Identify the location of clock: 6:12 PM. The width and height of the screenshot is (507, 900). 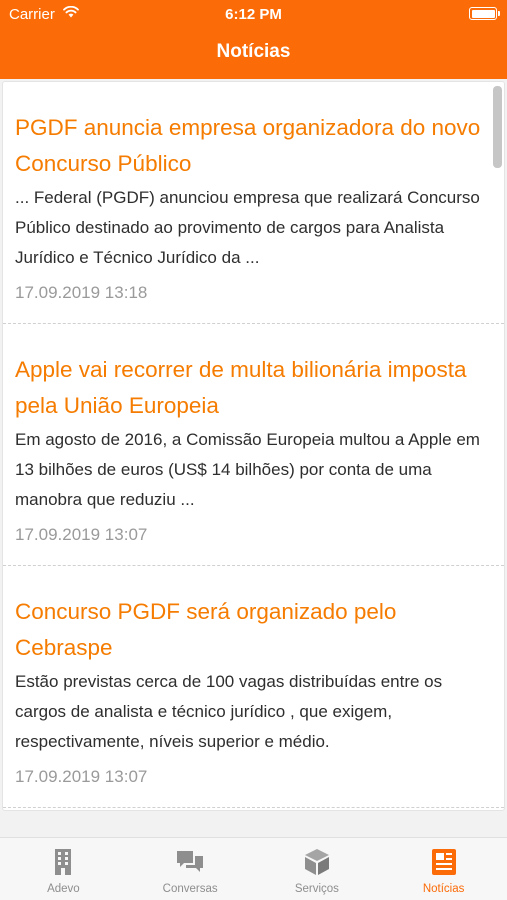
(253, 14).